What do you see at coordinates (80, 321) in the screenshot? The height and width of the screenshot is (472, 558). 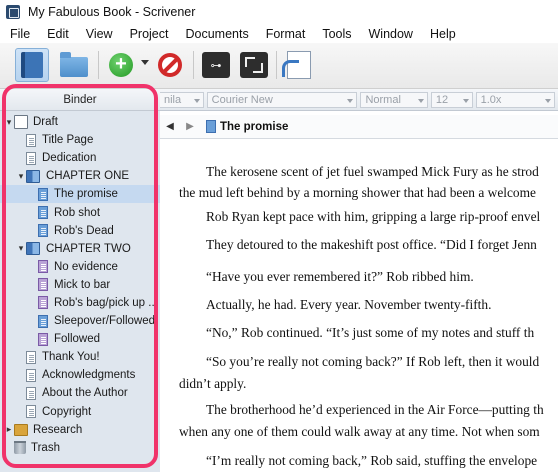 I see `binder-item: Sleepover/Followed` at bounding box center [80, 321].